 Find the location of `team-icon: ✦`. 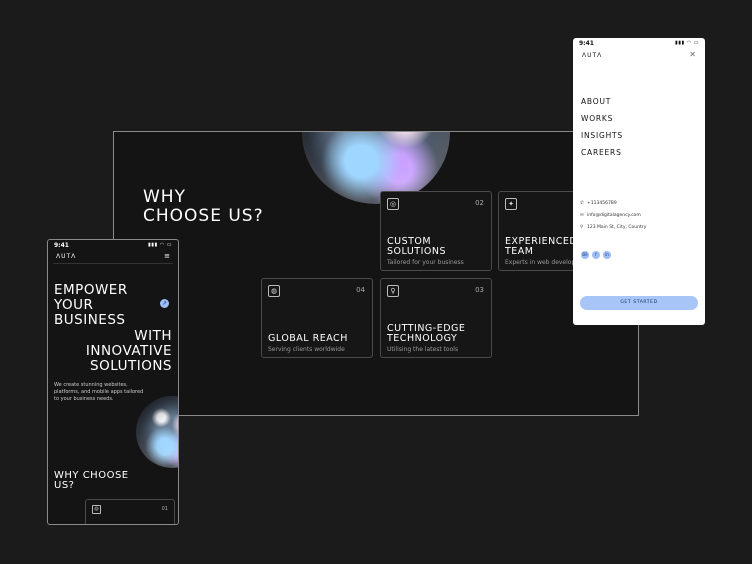

team-icon: ✦ is located at coordinates (511, 204).